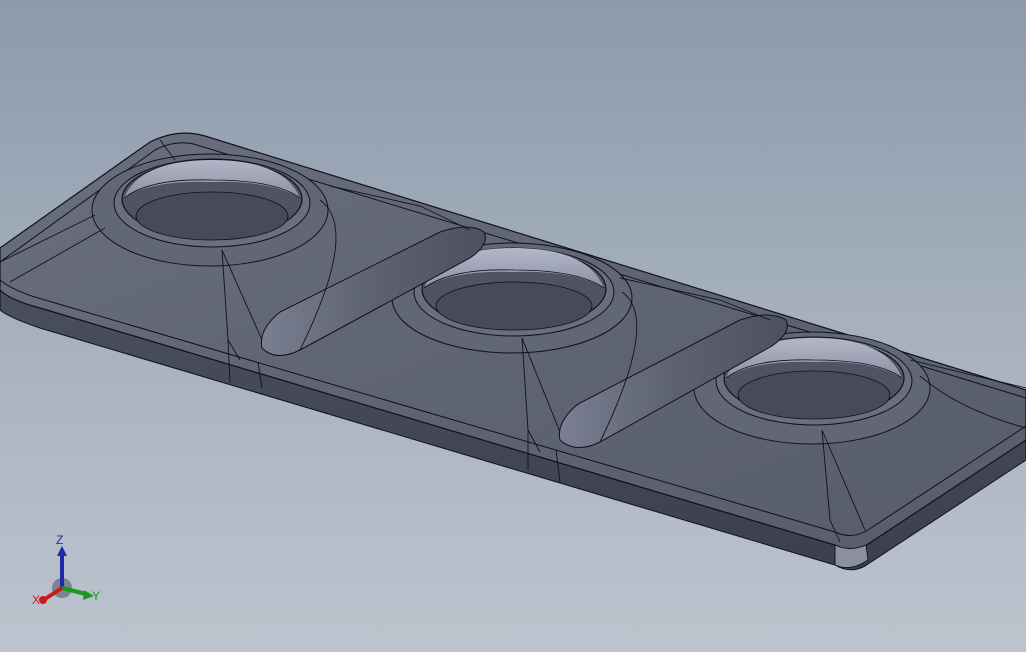  Describe the element at coordinates (36, 600) in the screenshot. I see `x-axis-label: X` at that location.